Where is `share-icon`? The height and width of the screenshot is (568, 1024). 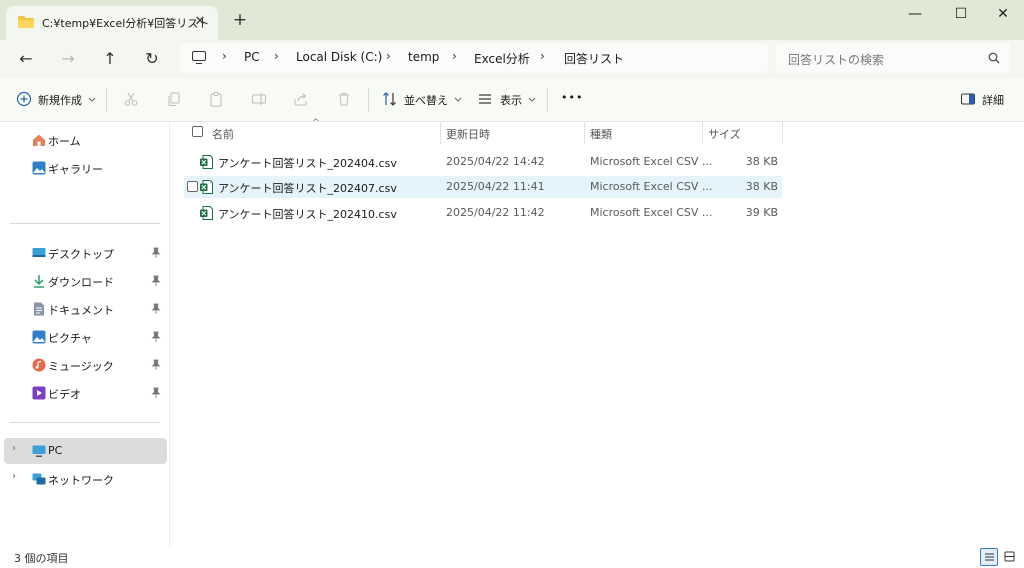 share-icon is located at coordinates (301, 99).